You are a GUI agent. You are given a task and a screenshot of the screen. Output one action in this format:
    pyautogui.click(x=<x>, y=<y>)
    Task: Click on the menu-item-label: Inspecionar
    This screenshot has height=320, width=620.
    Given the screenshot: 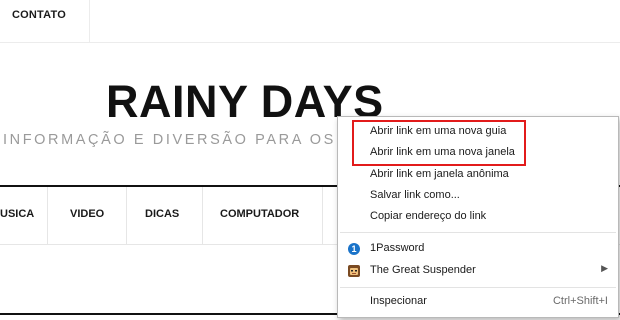 What is the action you would take?
    pyautogui.click(x=398, y=301)
    